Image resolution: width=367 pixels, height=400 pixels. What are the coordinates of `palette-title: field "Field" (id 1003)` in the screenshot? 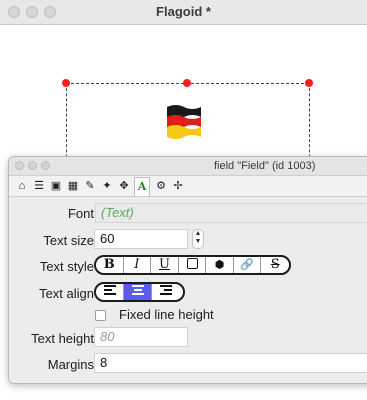 It's located at (265, 166).